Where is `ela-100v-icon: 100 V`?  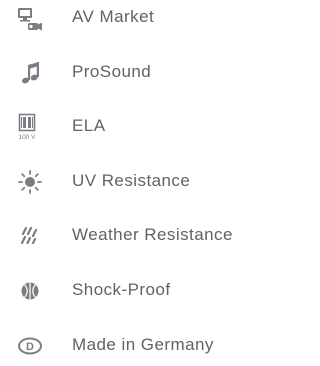 ela-100v-icon: 100 V is located at coordinates (30, 127).